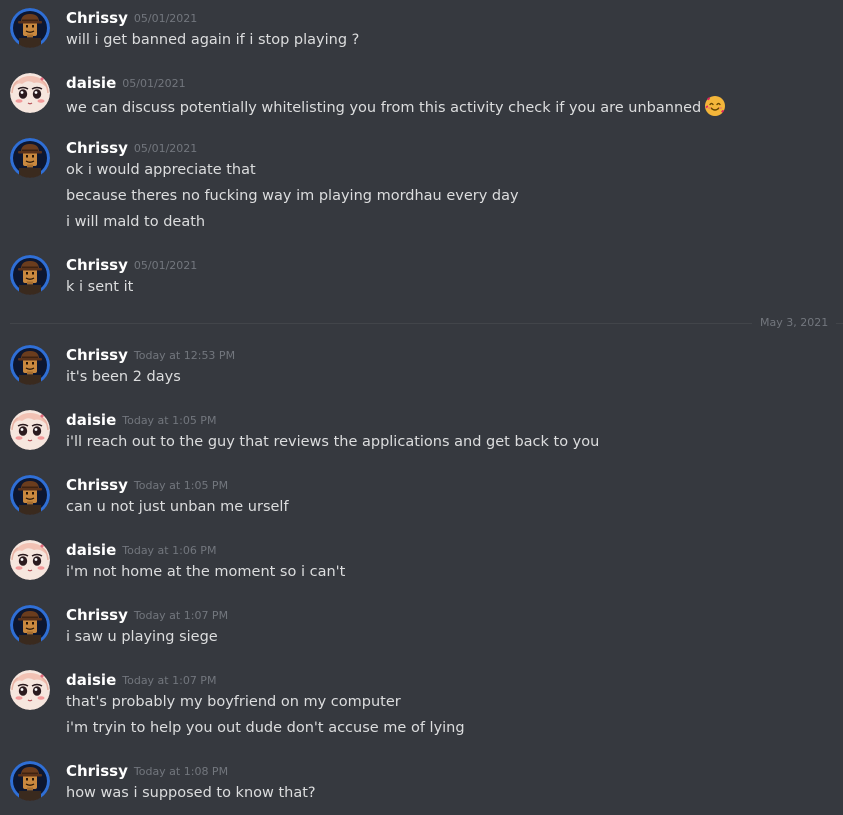 The width and height of the screenshot is (843, 815). I want to click on message-text: k i sent it, so click(100, 287).